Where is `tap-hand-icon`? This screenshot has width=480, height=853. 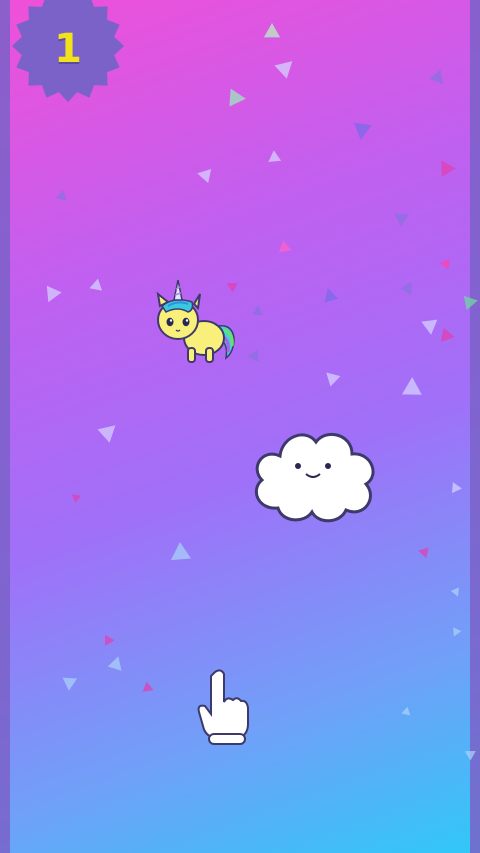
tap-hand-icon is located at coordinates (223, 707).